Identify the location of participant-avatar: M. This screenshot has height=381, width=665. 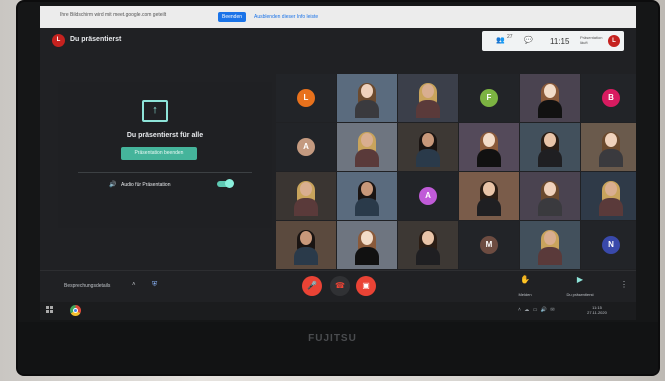
(489, 245).